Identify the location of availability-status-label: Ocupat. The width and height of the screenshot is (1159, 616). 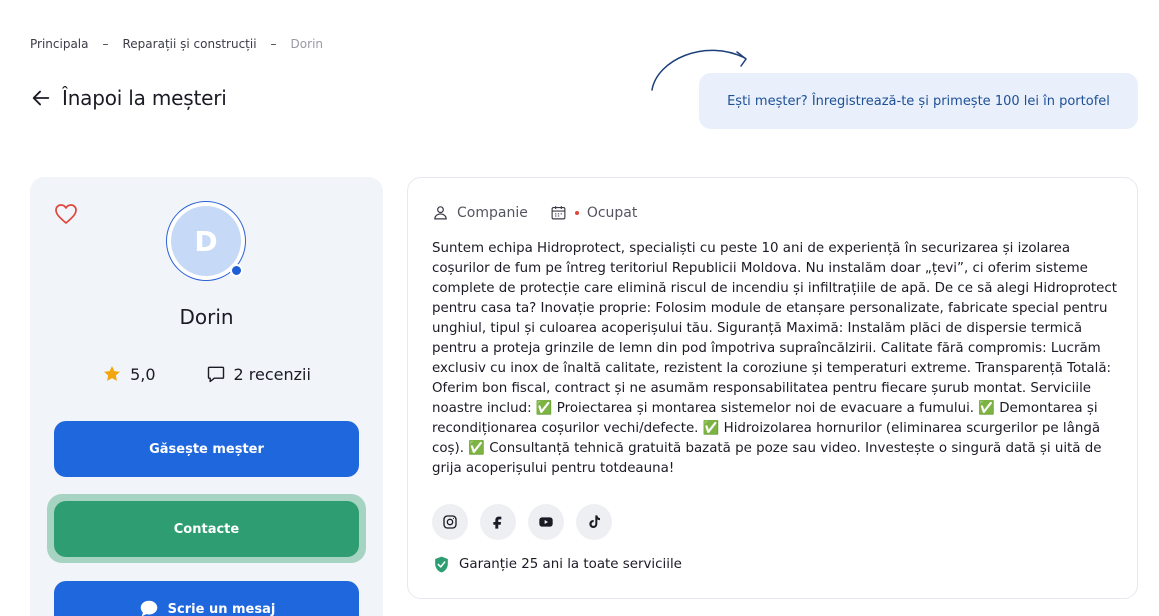
(612, 212).